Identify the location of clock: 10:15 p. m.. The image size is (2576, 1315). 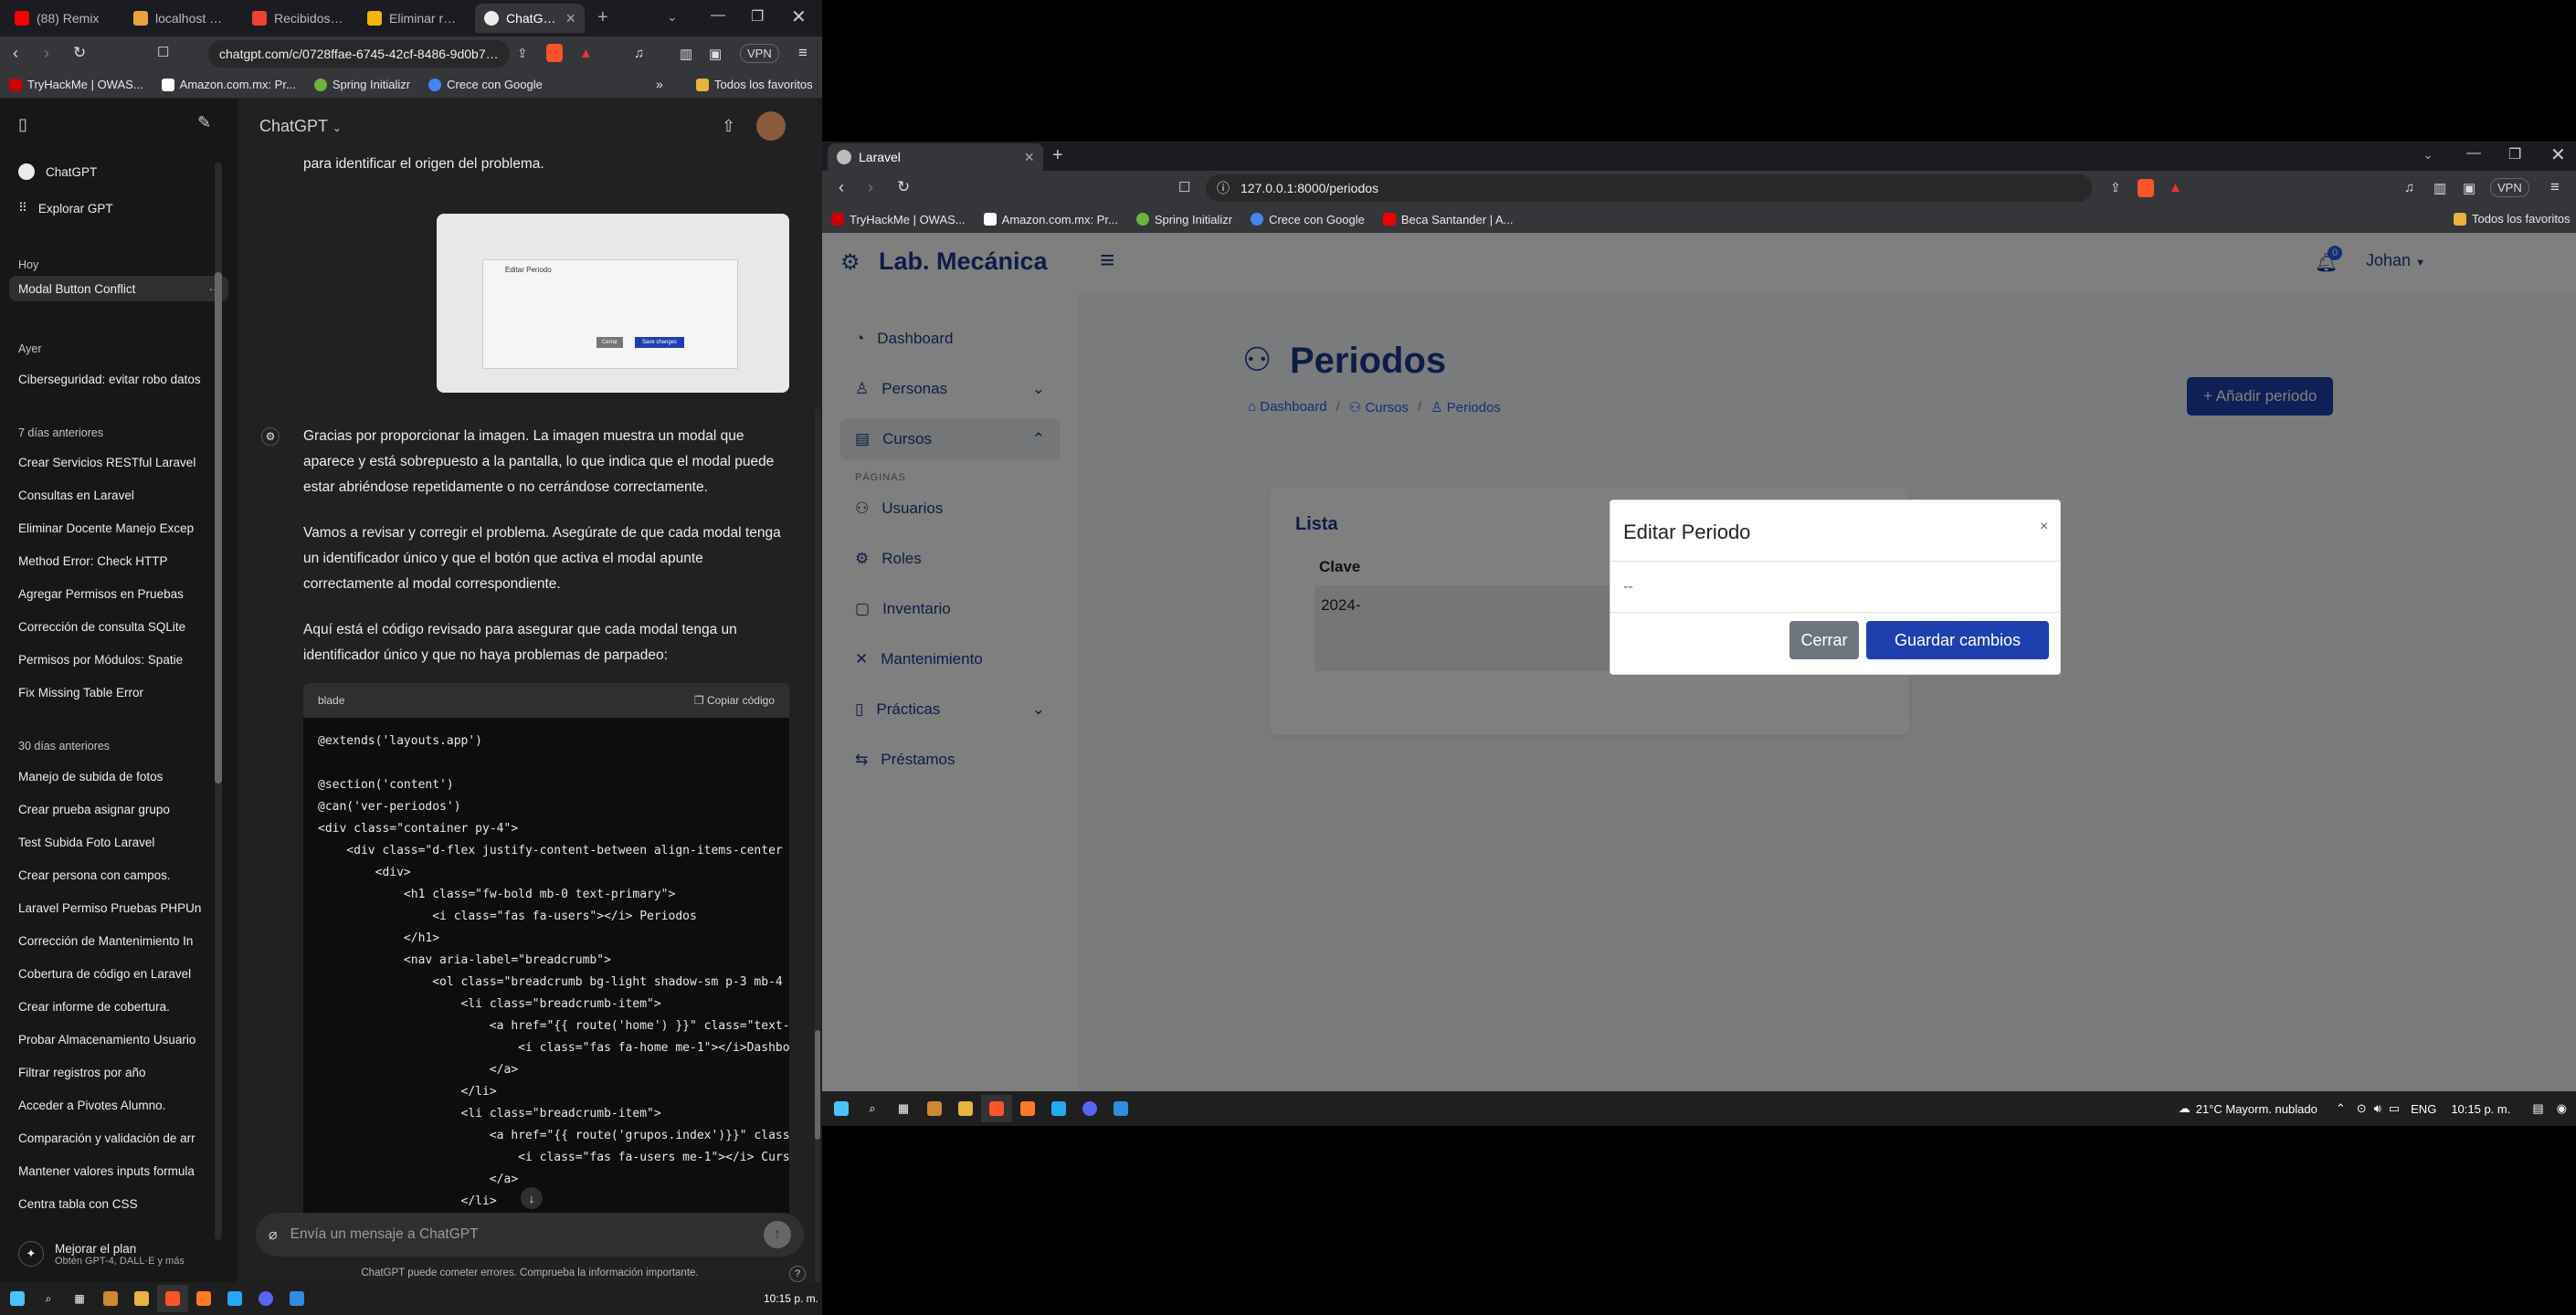
(2480, 1109).